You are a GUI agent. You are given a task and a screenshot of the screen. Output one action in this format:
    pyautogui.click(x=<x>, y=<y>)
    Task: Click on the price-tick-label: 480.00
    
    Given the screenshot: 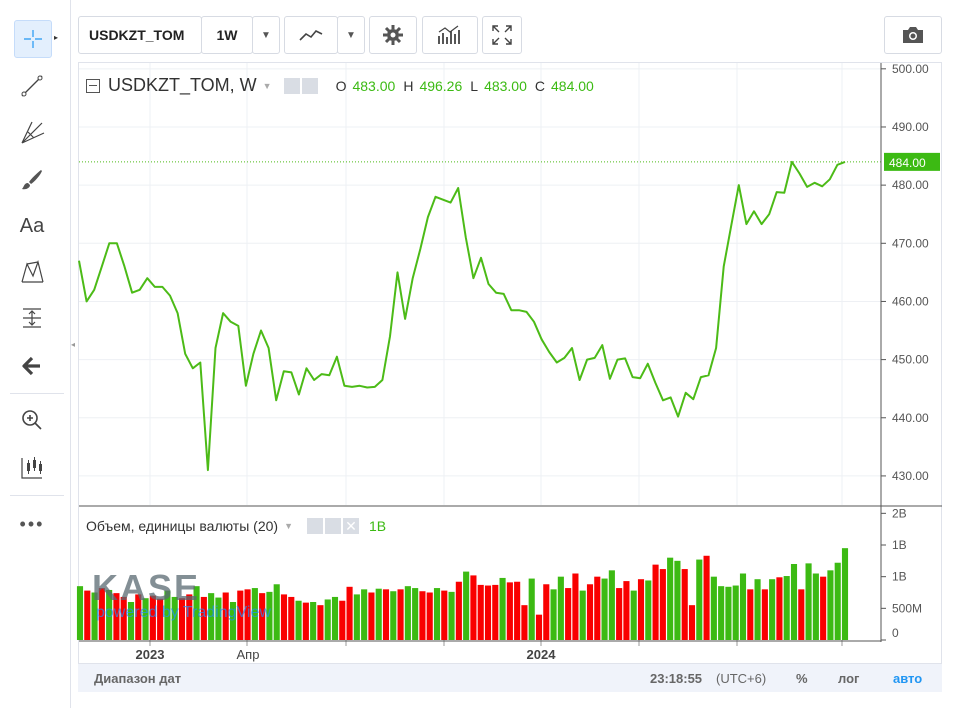 What is the action you would take?
    pyautogui.click(x=910, y=185)
    